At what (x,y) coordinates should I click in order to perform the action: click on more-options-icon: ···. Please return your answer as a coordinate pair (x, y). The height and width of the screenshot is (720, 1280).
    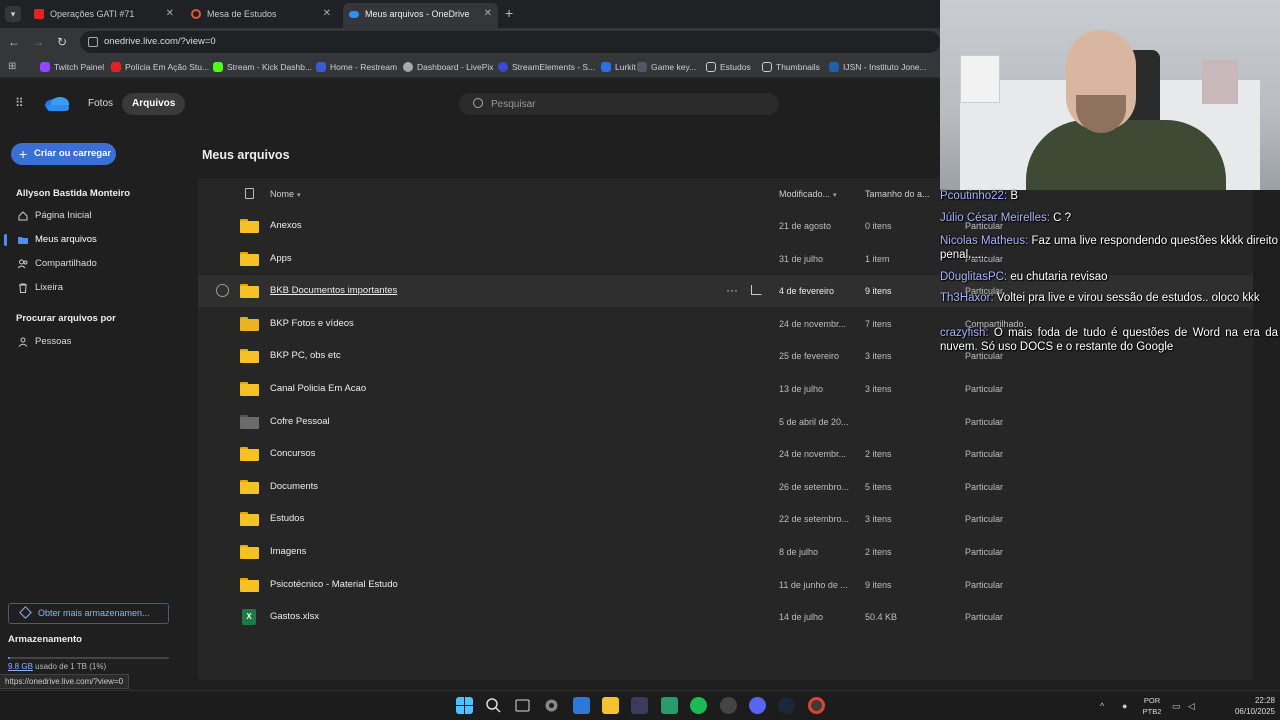
    Looking at the image, I should click on (732, 290).